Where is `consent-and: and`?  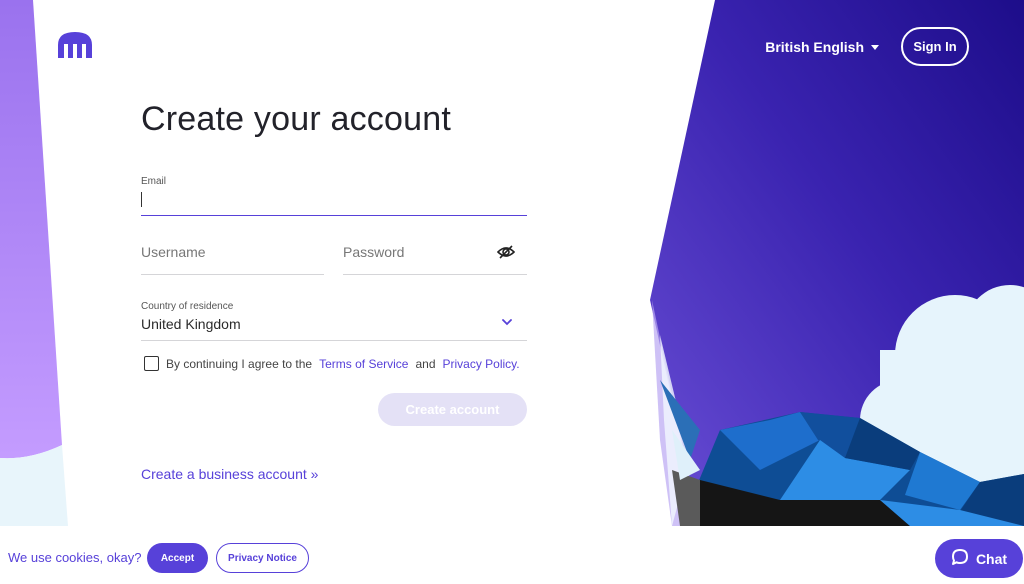 consent-and: and is located at coordinates (425, 363).